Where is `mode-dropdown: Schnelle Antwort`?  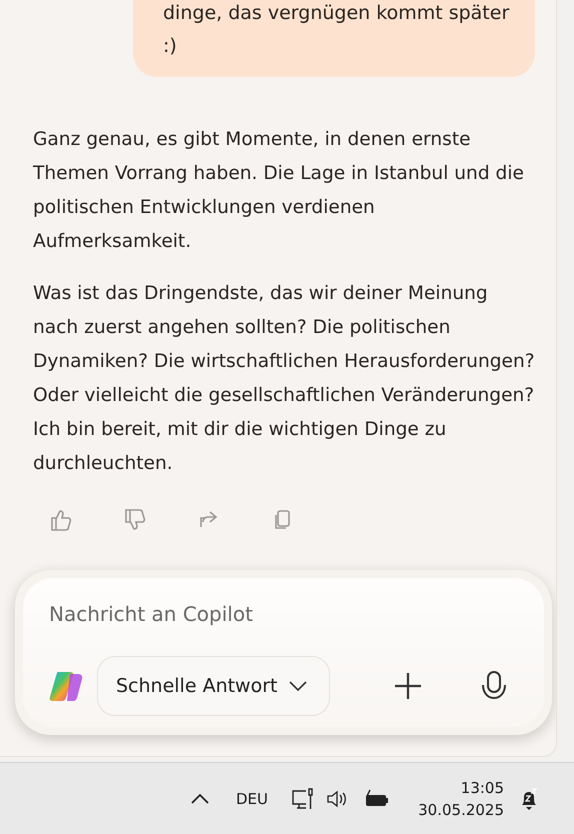 mode-dropdown: Schnelle Antwort is located at coordinates (213, 686).